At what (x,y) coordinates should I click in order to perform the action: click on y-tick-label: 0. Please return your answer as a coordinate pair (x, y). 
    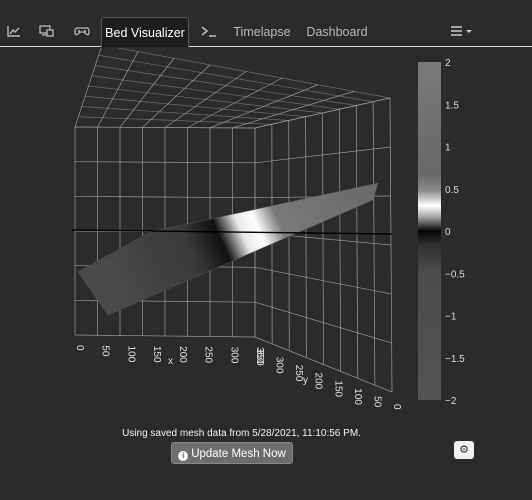
    Looking at the image, I should click on (396, 407).